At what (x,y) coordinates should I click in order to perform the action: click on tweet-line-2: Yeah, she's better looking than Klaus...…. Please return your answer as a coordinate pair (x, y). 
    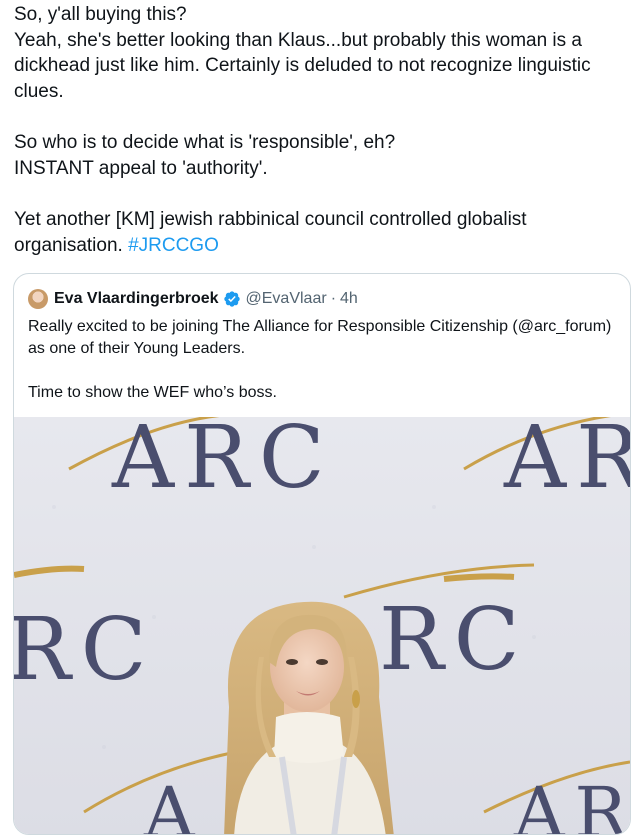
    Looking at the image, I should click on (302, 65).